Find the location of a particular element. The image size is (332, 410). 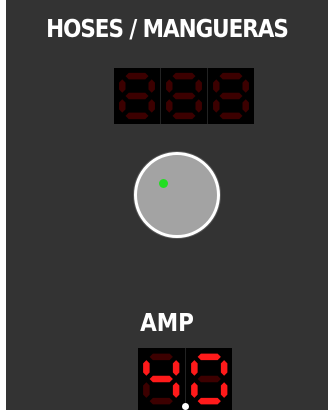

hoses-counter-display is located at coordinates (184, 96).